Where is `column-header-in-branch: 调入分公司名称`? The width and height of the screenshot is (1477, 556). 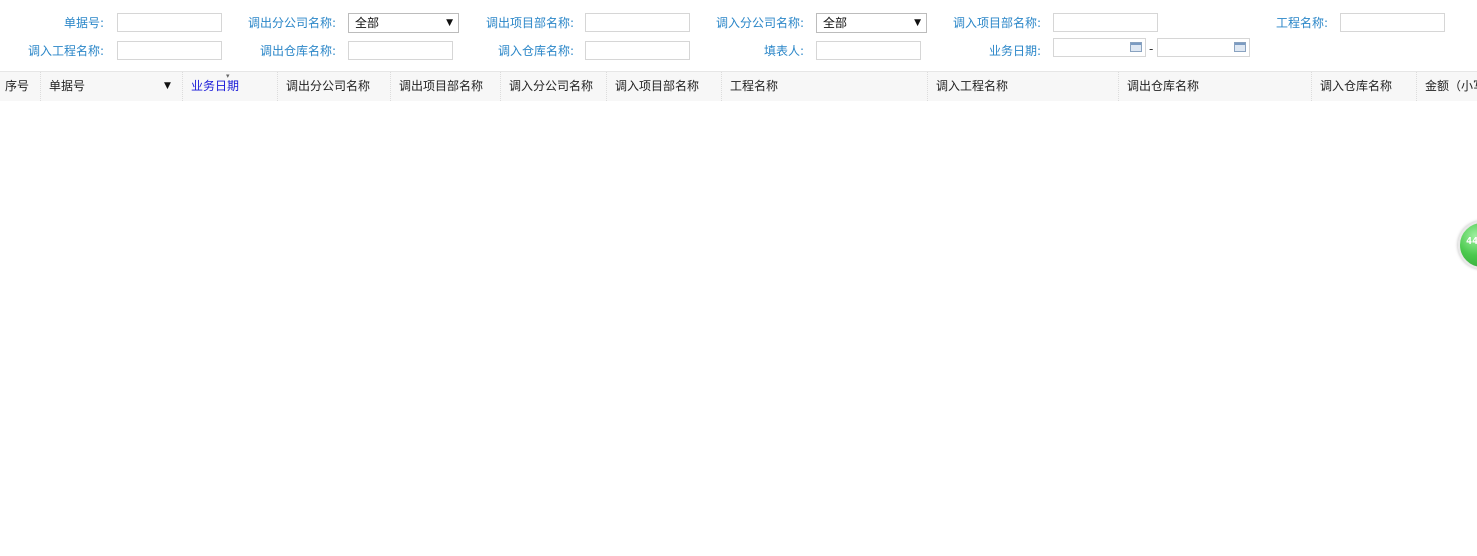 column-header-in-branch: 调入分公司名称 is located at coordinates (553, 86).